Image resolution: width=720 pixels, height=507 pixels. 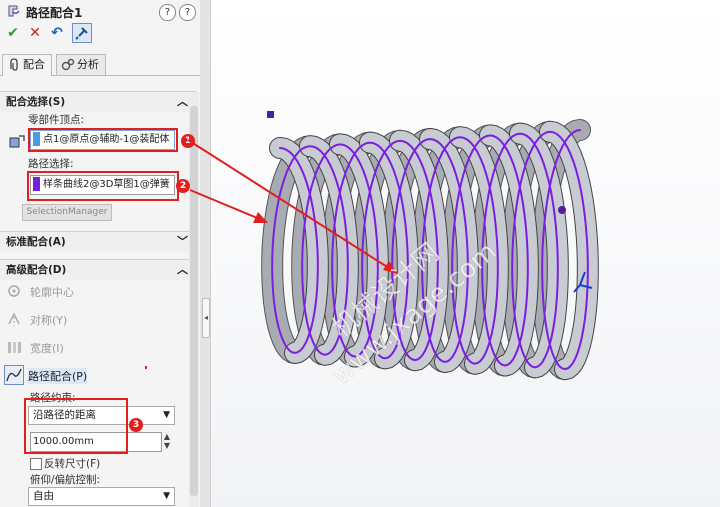 What do you see at coordinates (72, 464) in the screenshot?
I see `flip-dimension-label: 反转尺寸(F)` at bounding box center [72, 464].